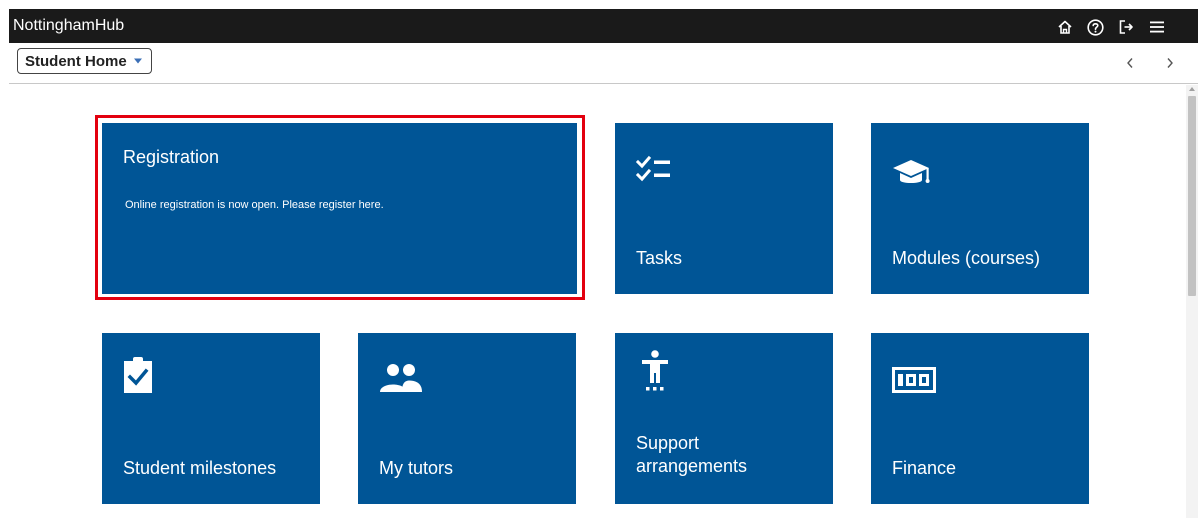 The height and width of the screenshot is (518, 1198). What do you see at coordinates (603, 63) in the screenshot?
I see `homepage-bar: Student Home` at bounding box center [603, 63].